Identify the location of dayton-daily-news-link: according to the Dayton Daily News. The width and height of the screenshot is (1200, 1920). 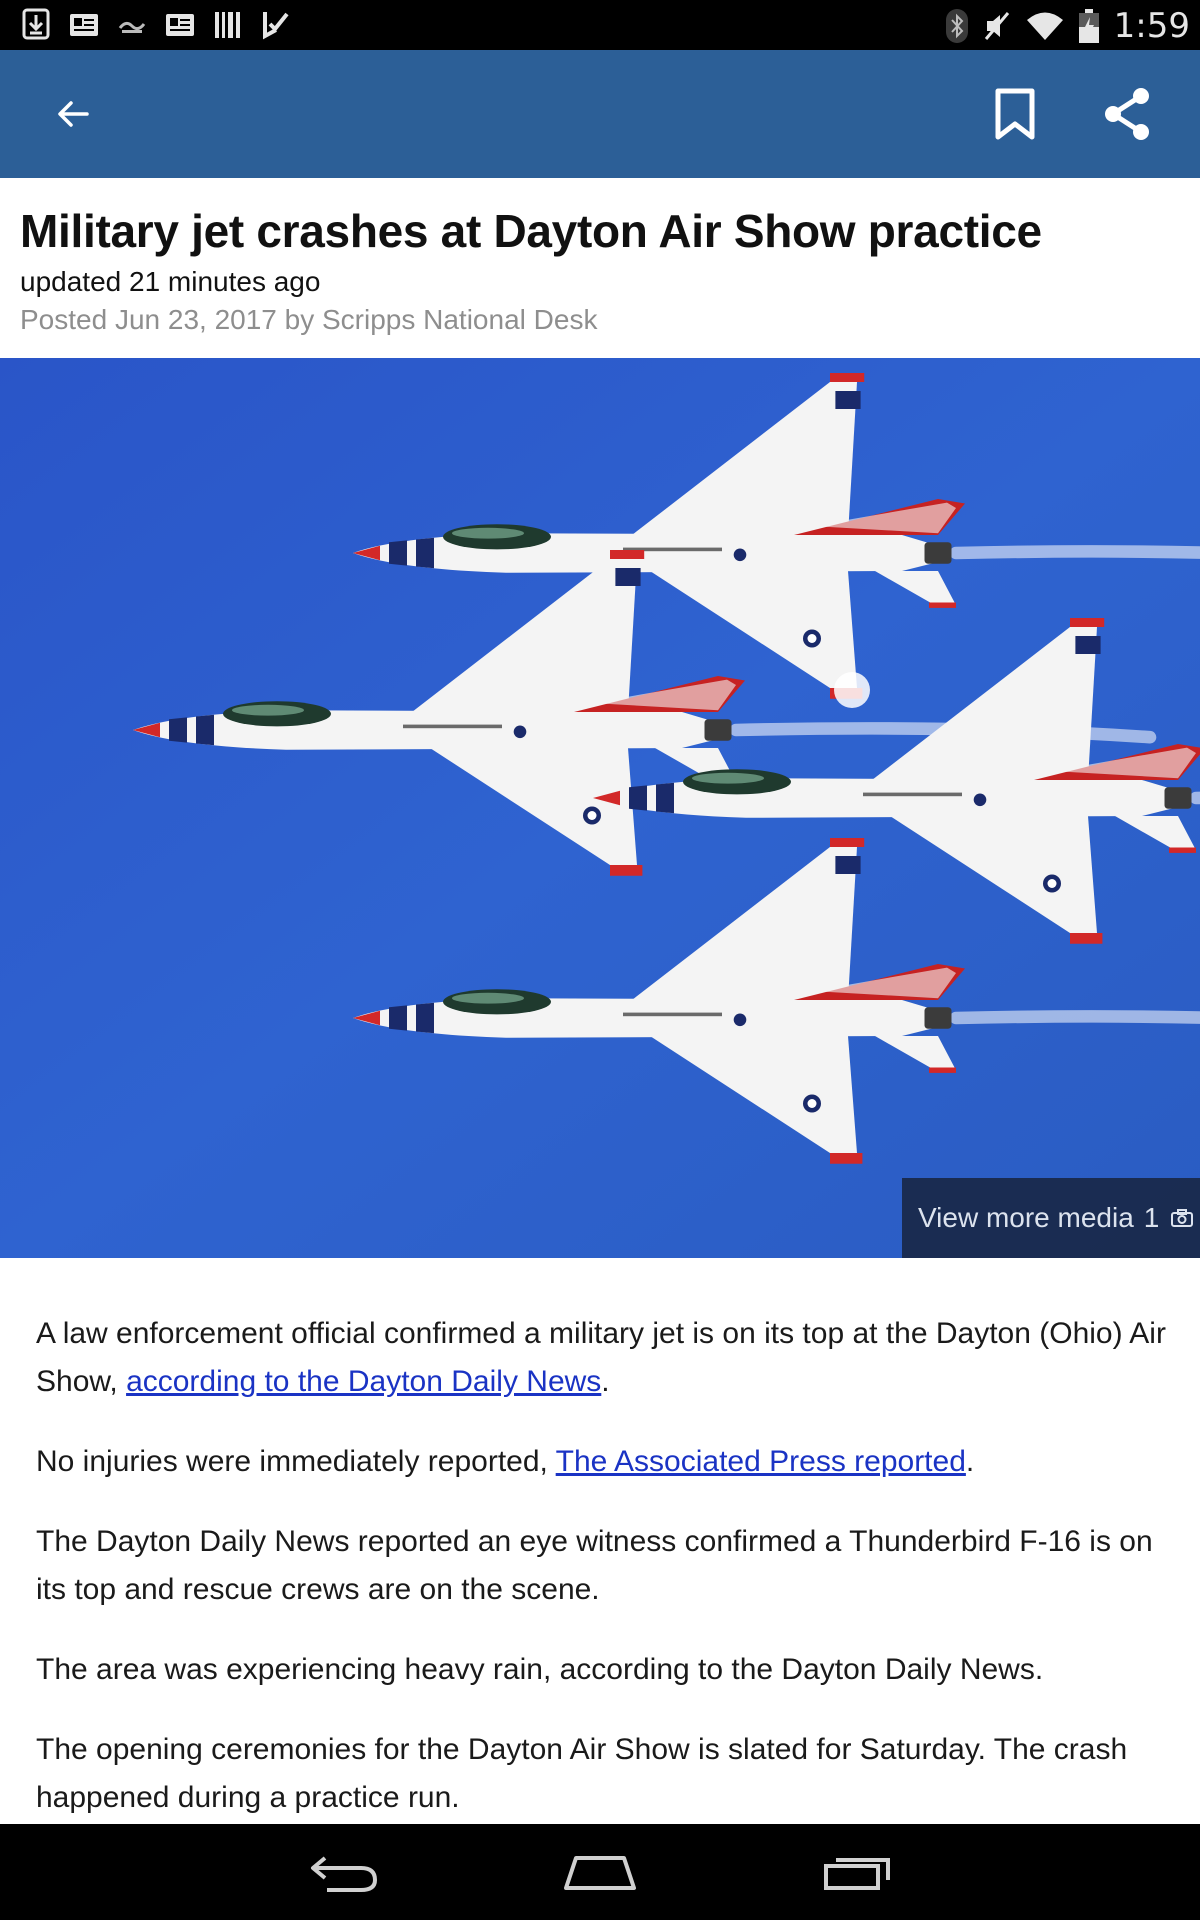
(363, 1381).